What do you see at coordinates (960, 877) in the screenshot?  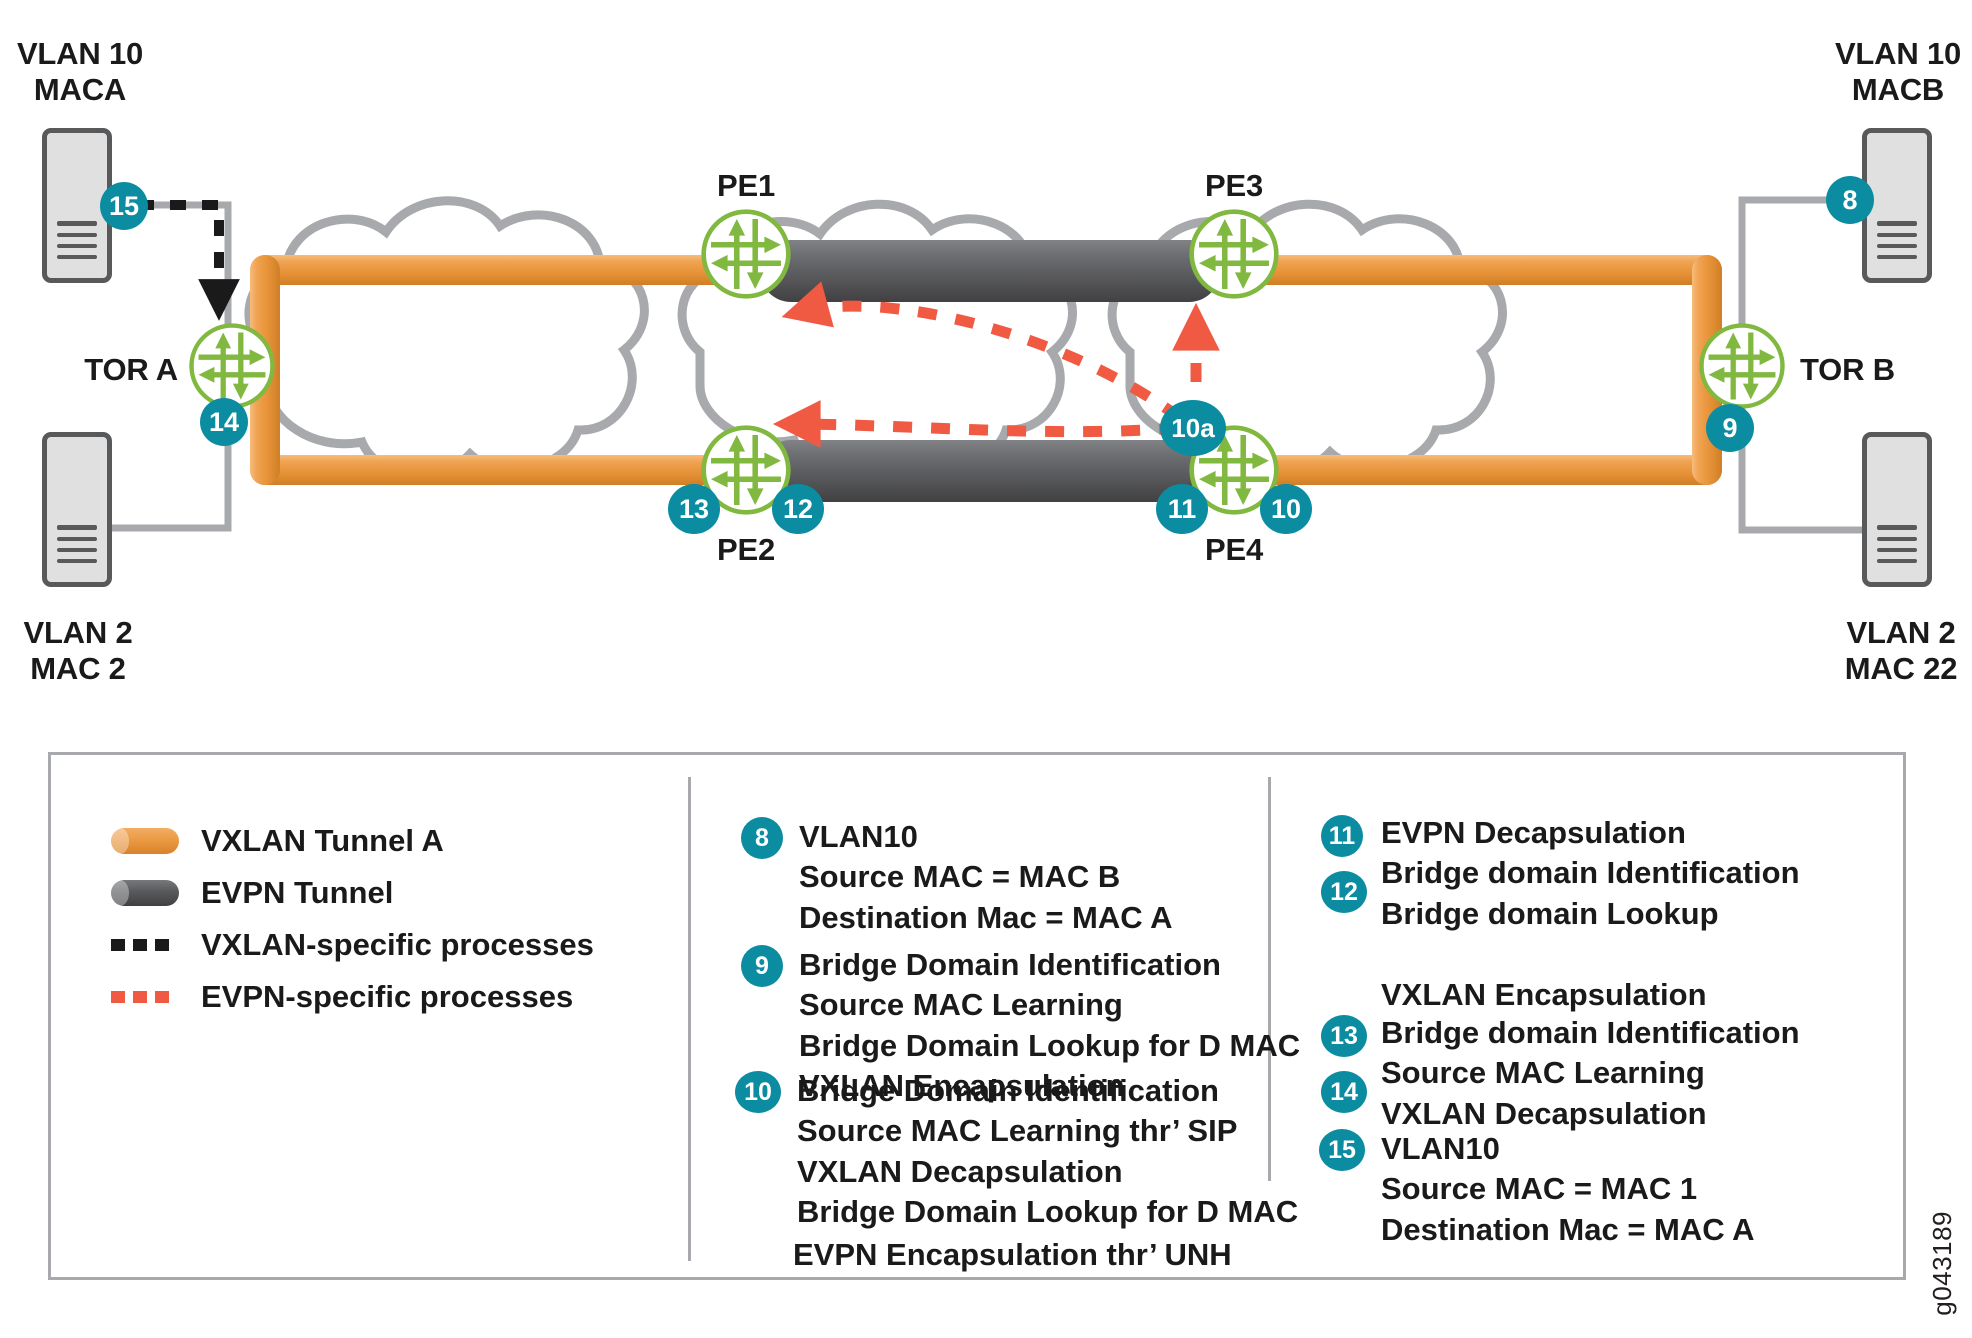 I see `note-line: Source MAC = MAC B` at bounding box center [960, 877].